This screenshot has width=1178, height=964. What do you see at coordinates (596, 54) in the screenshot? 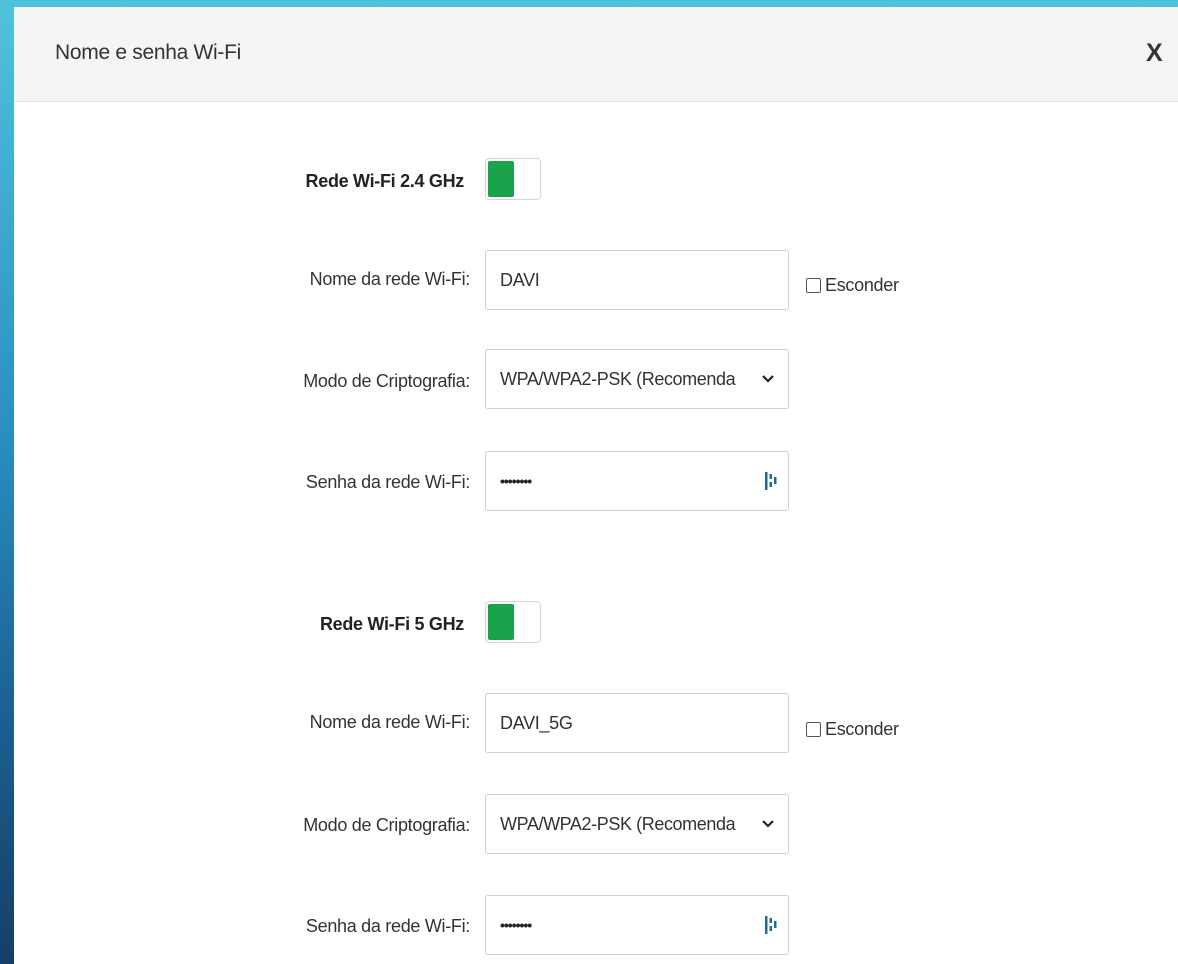
I see `dialog-header: Nome e senha Wi-Fi X` at bounding box center [596, 54].